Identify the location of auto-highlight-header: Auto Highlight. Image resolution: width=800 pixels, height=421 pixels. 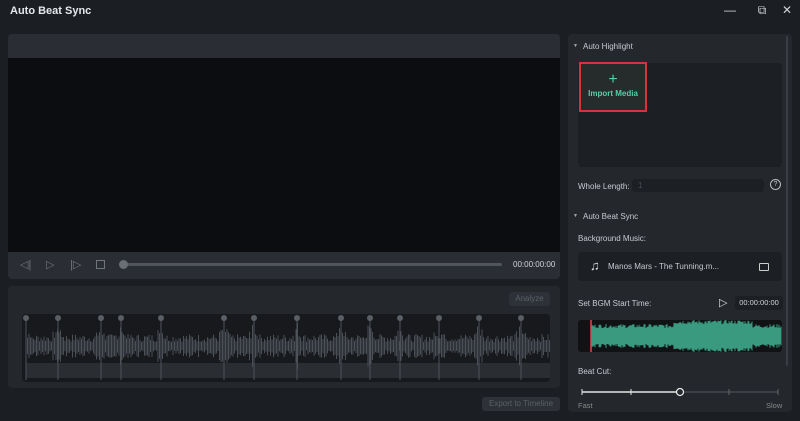
(608, 46).